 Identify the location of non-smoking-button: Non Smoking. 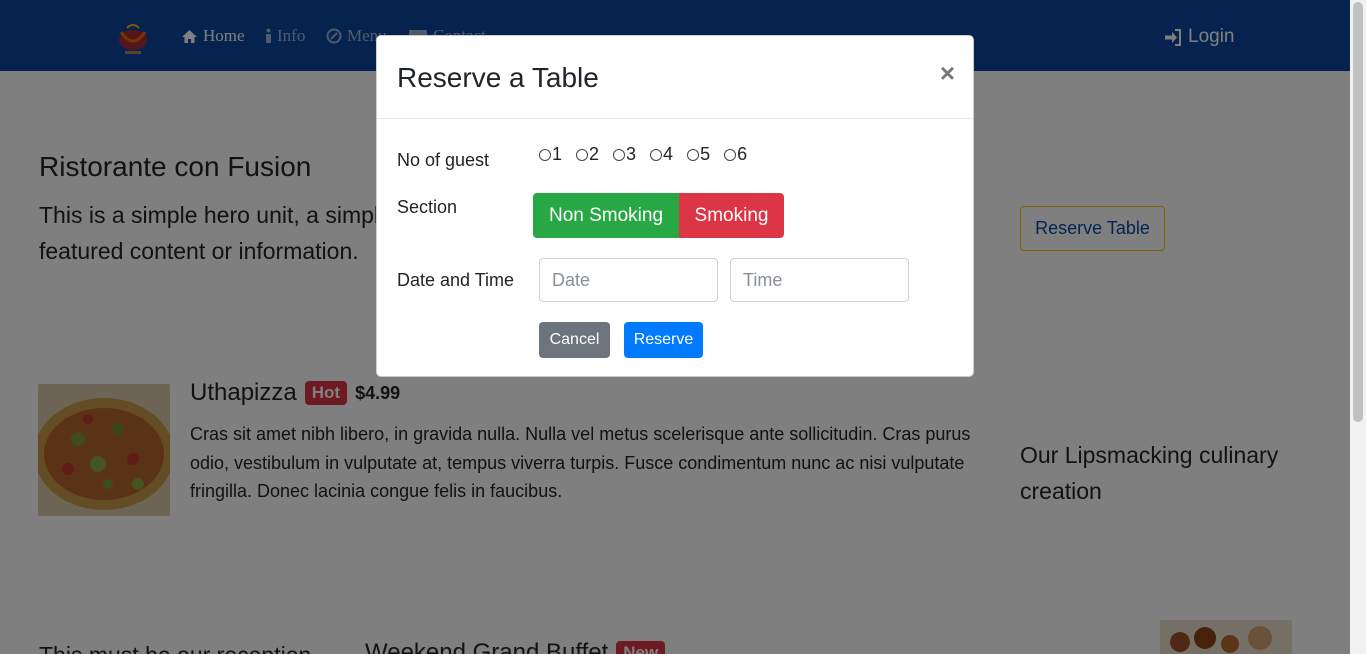
(606, 215).